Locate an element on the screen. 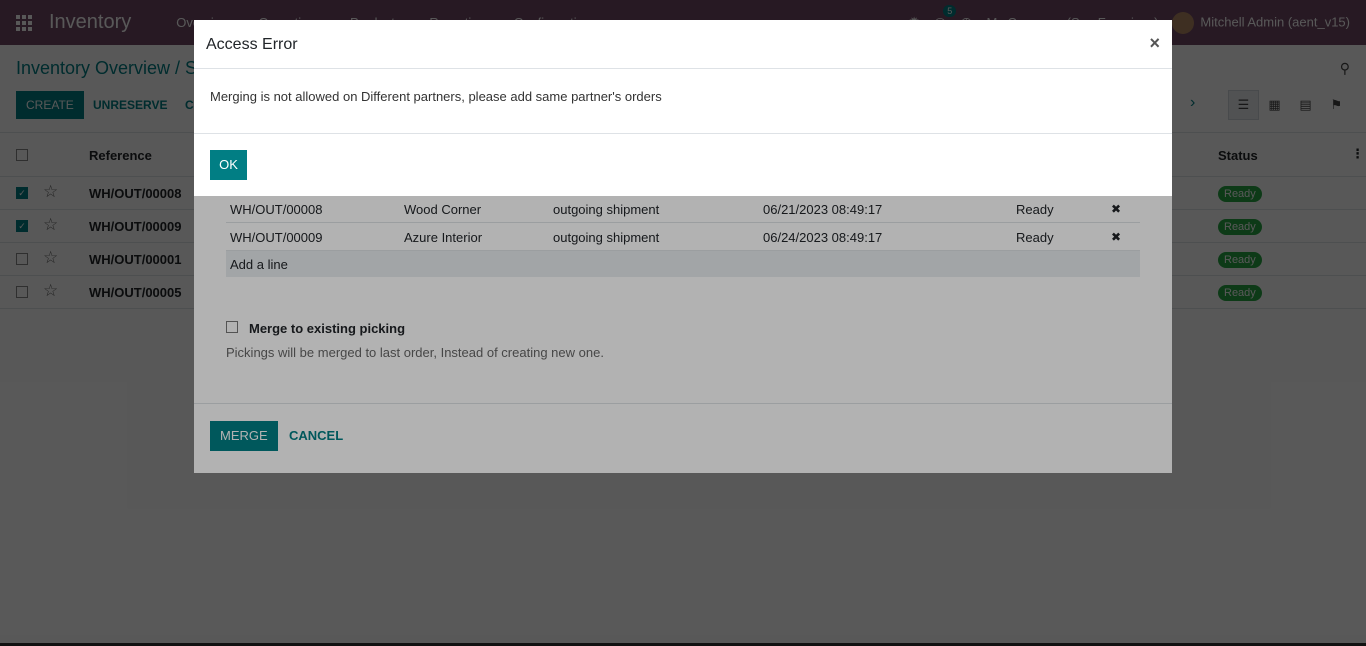 This screenshot has height=646, width=1366. dialog-footer: OK is located at coordinates (683, 165).